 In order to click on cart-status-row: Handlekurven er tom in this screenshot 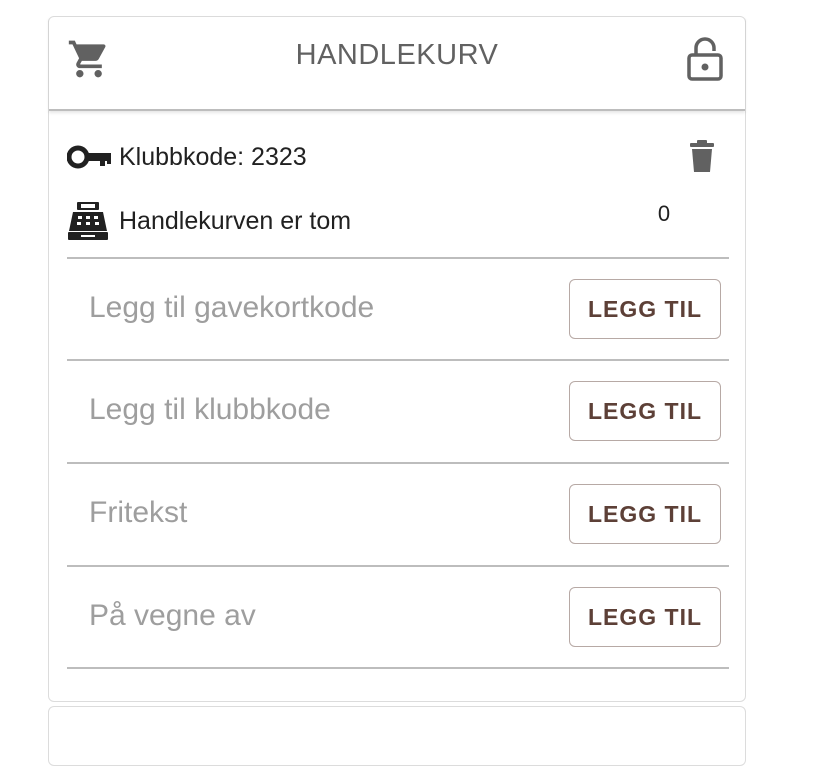, I will do `click(209, 221)`.